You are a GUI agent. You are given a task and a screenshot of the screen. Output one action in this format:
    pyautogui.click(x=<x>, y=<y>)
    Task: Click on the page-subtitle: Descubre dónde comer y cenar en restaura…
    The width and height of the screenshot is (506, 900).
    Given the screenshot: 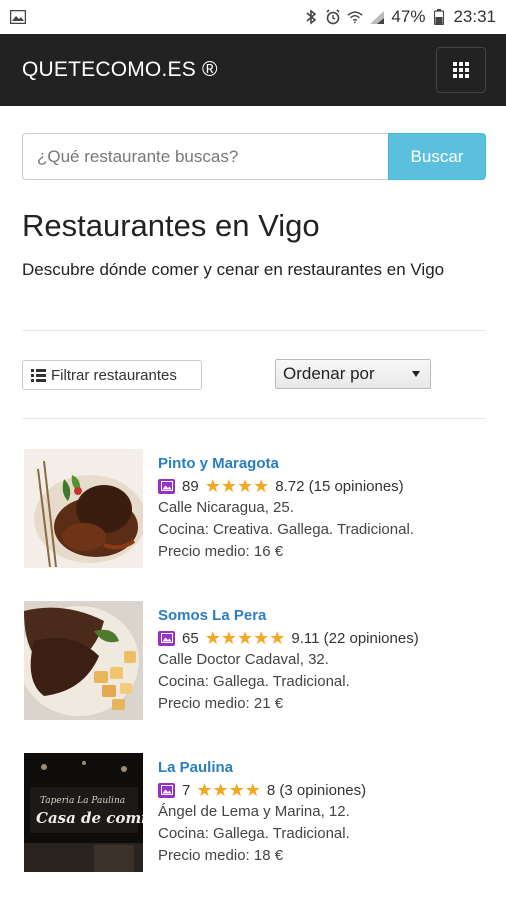 What is the action you would take?
    pyautogui.click(x=233, y=269)
    